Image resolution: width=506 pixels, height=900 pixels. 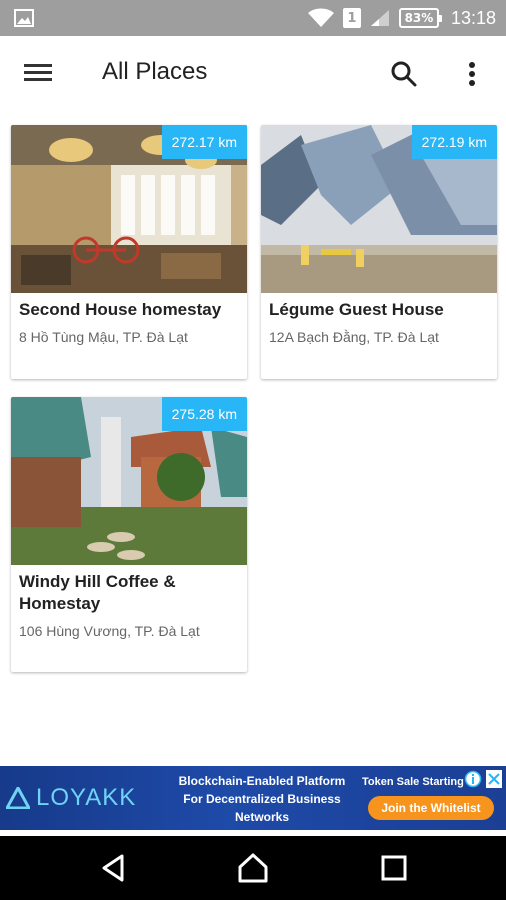 I want to click on place-address: 106 Hùng Vương, TP. Đà Lạt, so click(x=109, y=631).